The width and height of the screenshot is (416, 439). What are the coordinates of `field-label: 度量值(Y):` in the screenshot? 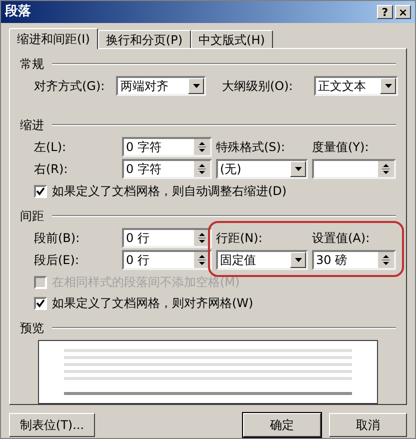 It's located at (341, 147).